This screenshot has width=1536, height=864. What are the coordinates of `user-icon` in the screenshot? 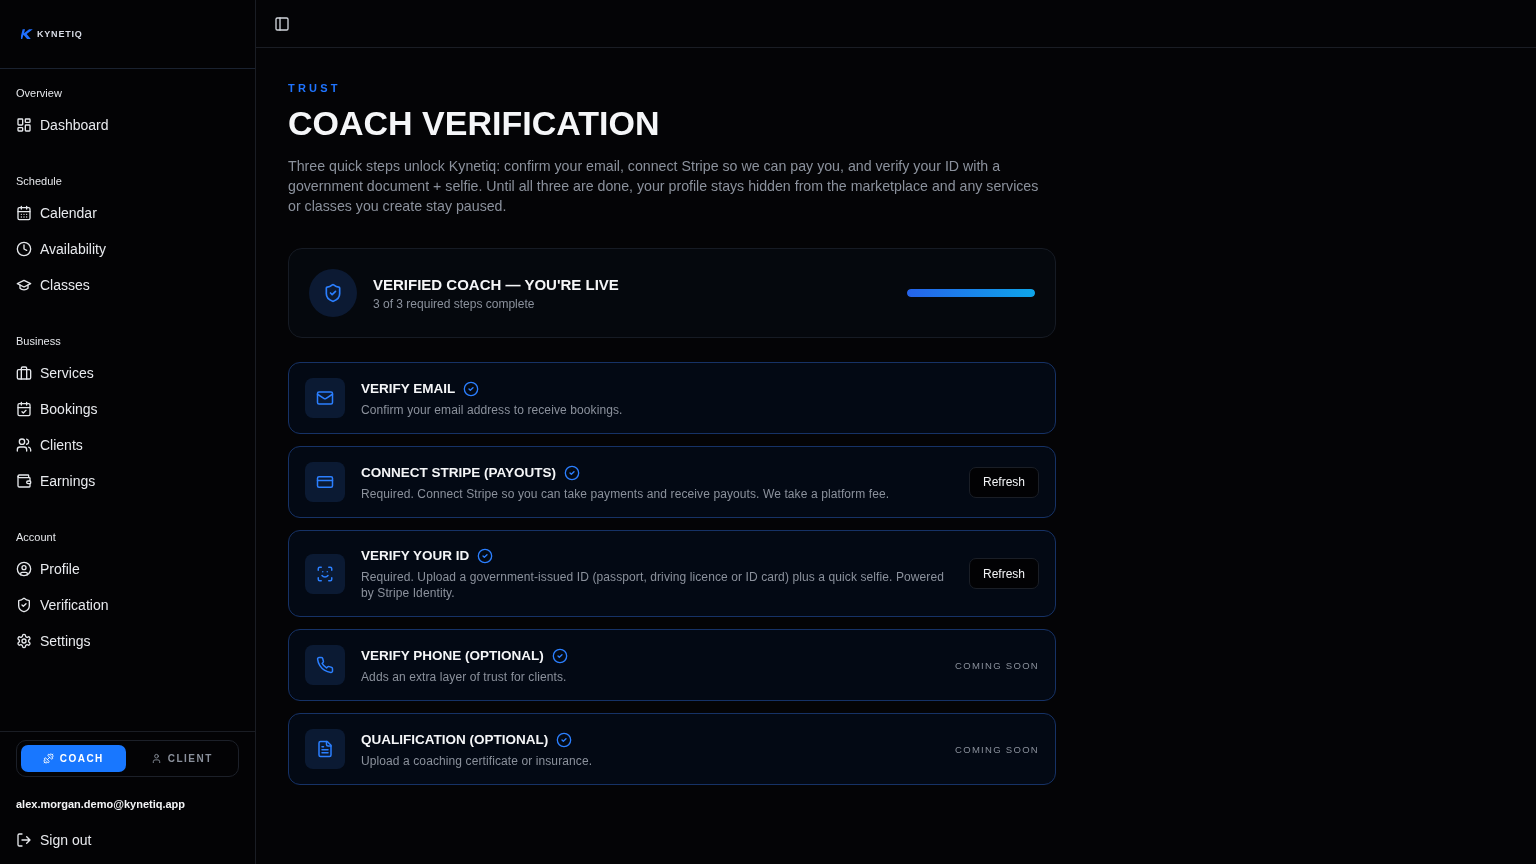 It's located at (156, 758).